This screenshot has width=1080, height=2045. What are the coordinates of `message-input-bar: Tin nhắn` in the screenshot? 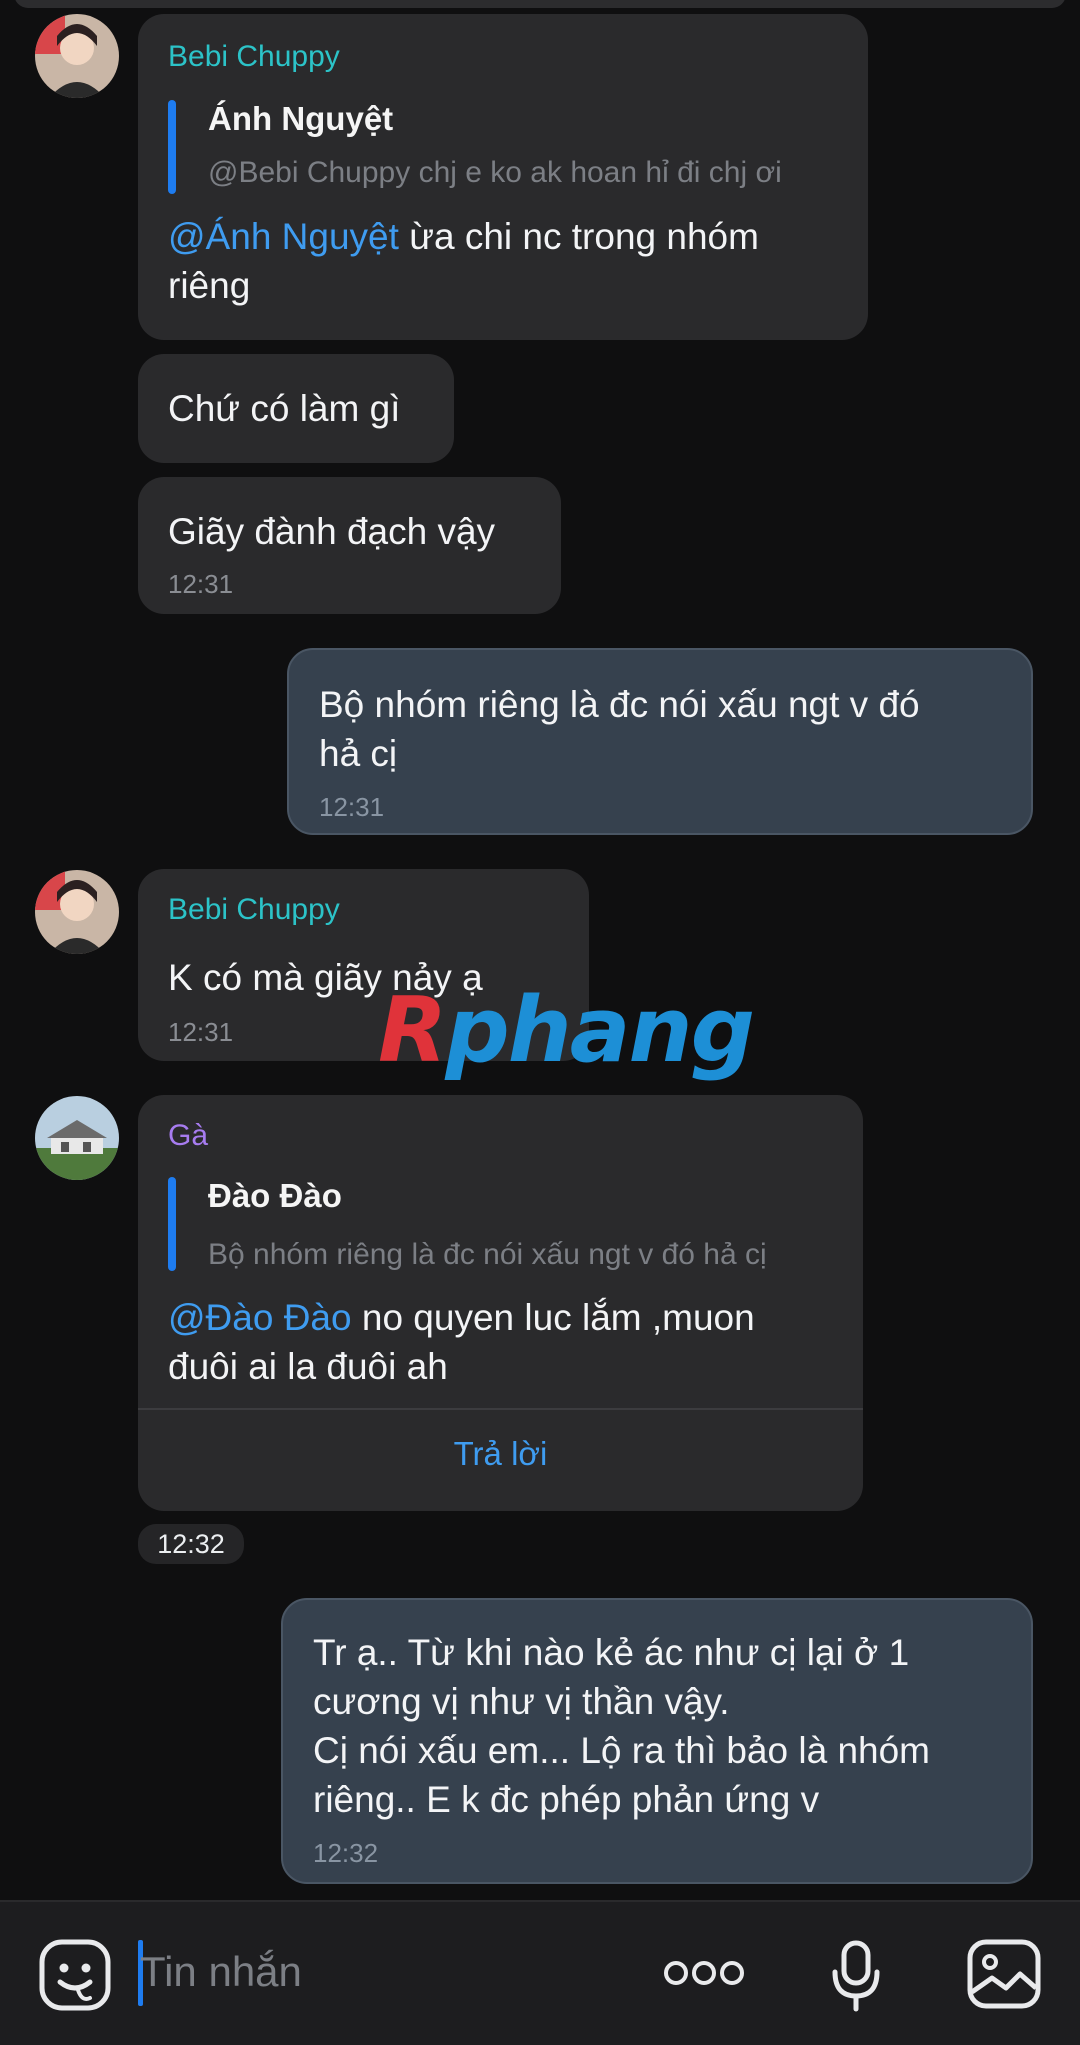 It's located at (540, 1972).